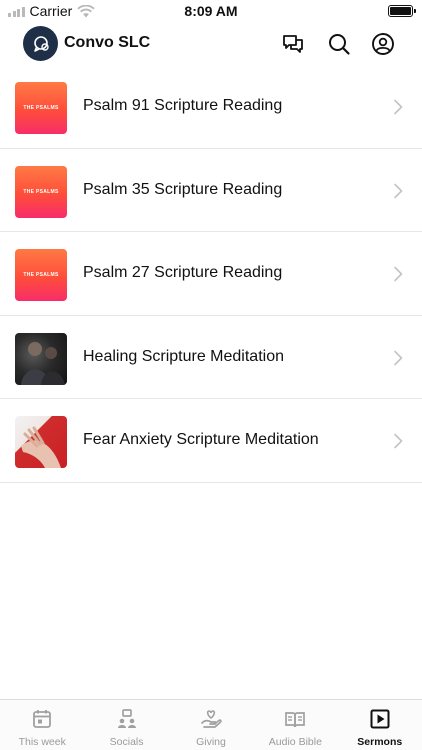 This screenshot has height=750, width=422. I want to click on giving-icon, so click(211, 719).